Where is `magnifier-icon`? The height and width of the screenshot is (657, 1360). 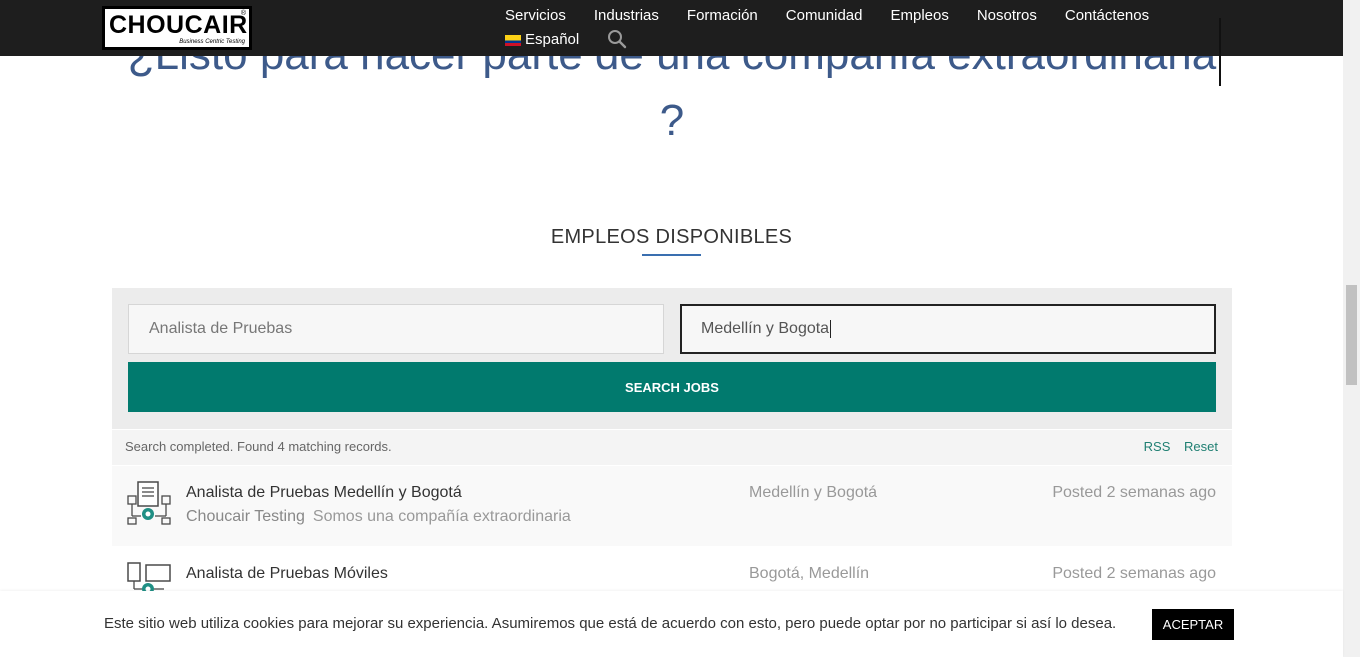 magnifier-icon is located at coordinates (617, 39).